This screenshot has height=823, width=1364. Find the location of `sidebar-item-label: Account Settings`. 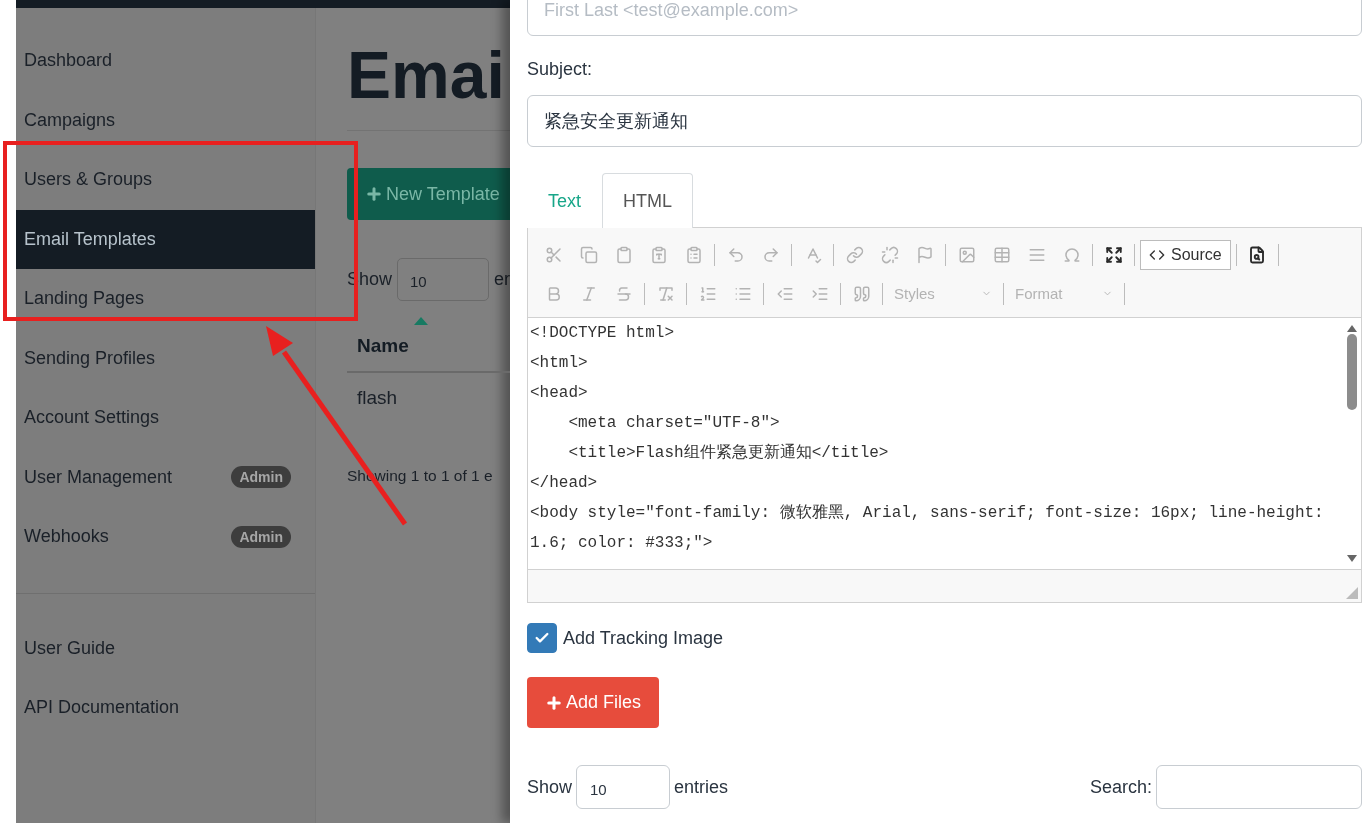

sidebar-item-label: Account Settings is located at coordinates (92, 418).